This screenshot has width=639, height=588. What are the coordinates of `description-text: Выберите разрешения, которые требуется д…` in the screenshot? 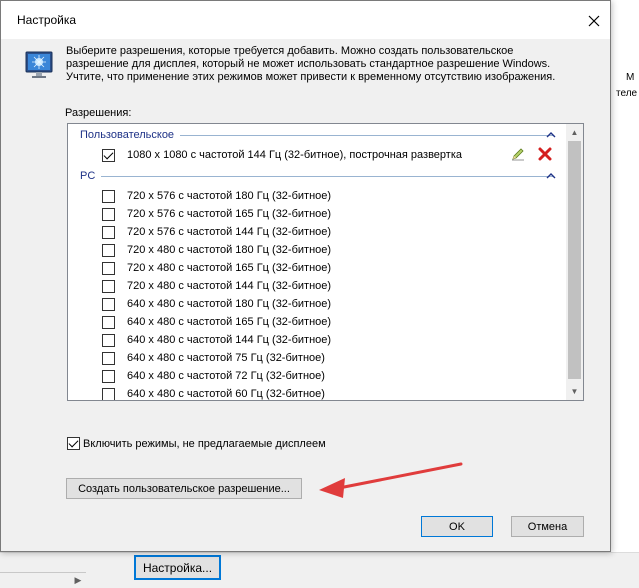 It's located at (326, 64).